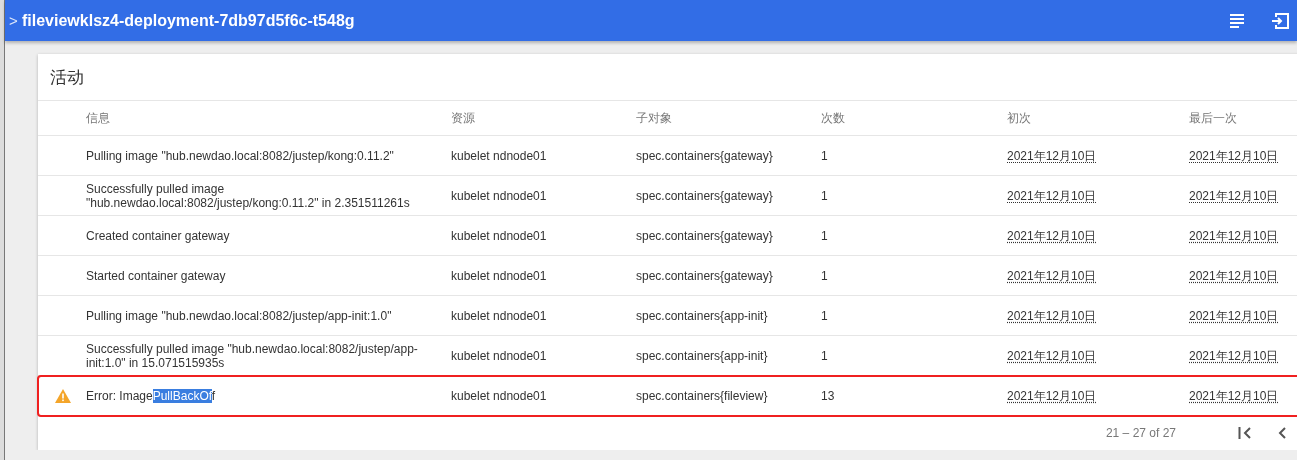 The width and height of the screenshot is (1297, 460). I want to click on table-cell-text: Successfully pulled image "hub.newdao.local:8082/justep/app-init:1.0" in 15.071515935s, so click(252, 355).